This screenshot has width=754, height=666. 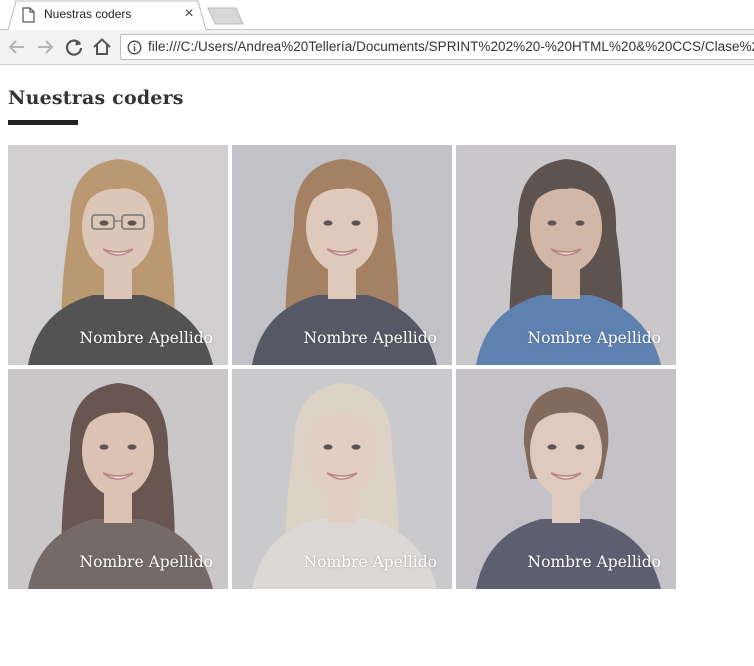 What do you see at coordinates (377, 15) in the screenshot?
I see `tab-strip: Nuestras coders ×` at bounding box center [377, 15].